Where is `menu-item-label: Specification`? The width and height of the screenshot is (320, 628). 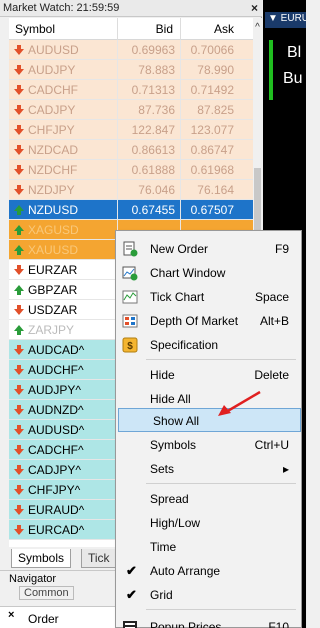 menu-item-label: Specification is located at coordinates (184, 345).